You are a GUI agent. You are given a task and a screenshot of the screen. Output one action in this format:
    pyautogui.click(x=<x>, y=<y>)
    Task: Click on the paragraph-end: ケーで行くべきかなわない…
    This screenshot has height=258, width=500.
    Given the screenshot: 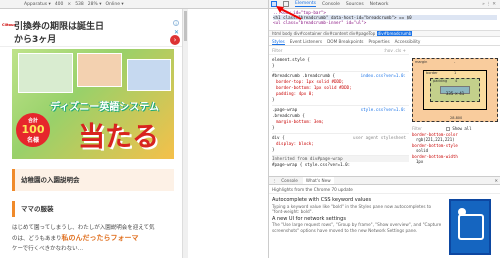 What is the action you would take?
    pyautogui.click(x=48, y=249)
    